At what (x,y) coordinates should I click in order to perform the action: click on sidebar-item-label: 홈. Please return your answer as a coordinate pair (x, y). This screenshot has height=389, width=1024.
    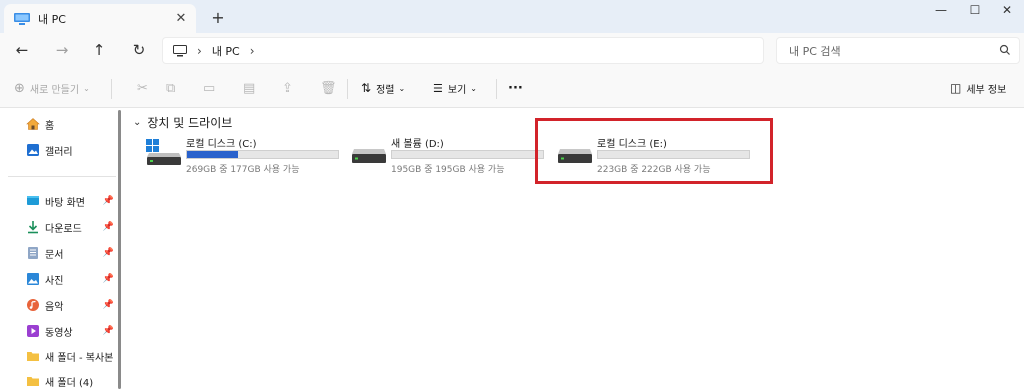
    Looking at the image, I should click on (50, 126).